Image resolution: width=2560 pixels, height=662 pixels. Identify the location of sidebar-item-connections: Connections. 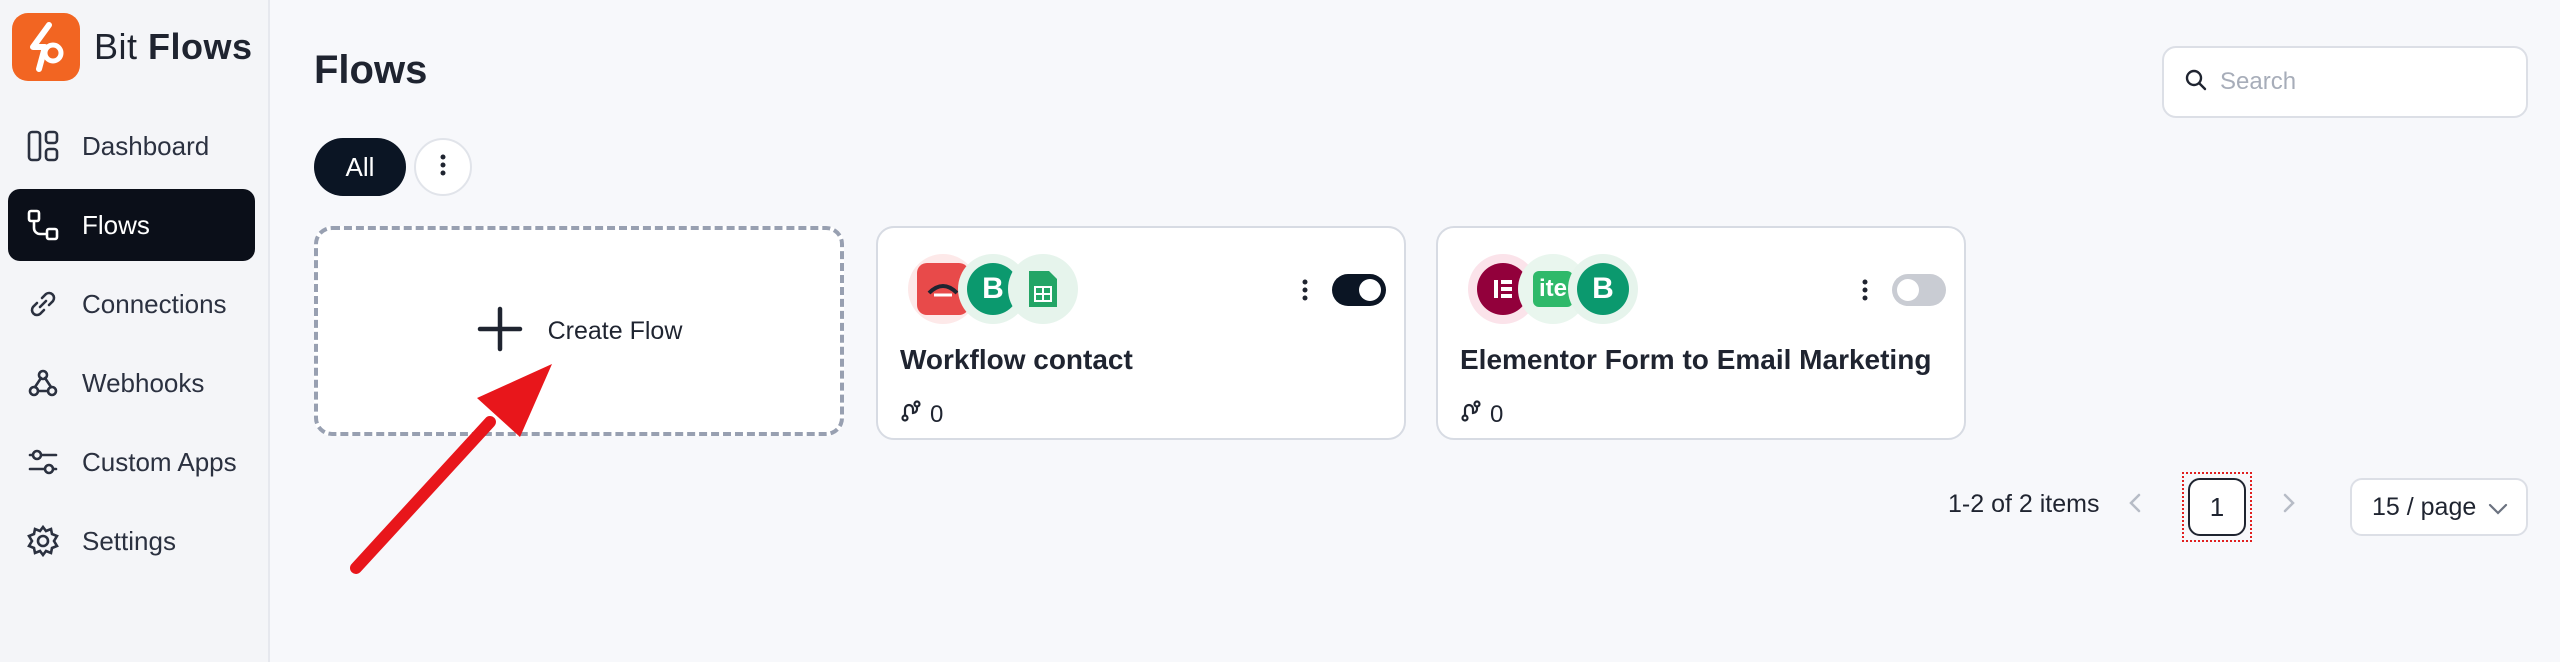
(131, 304).